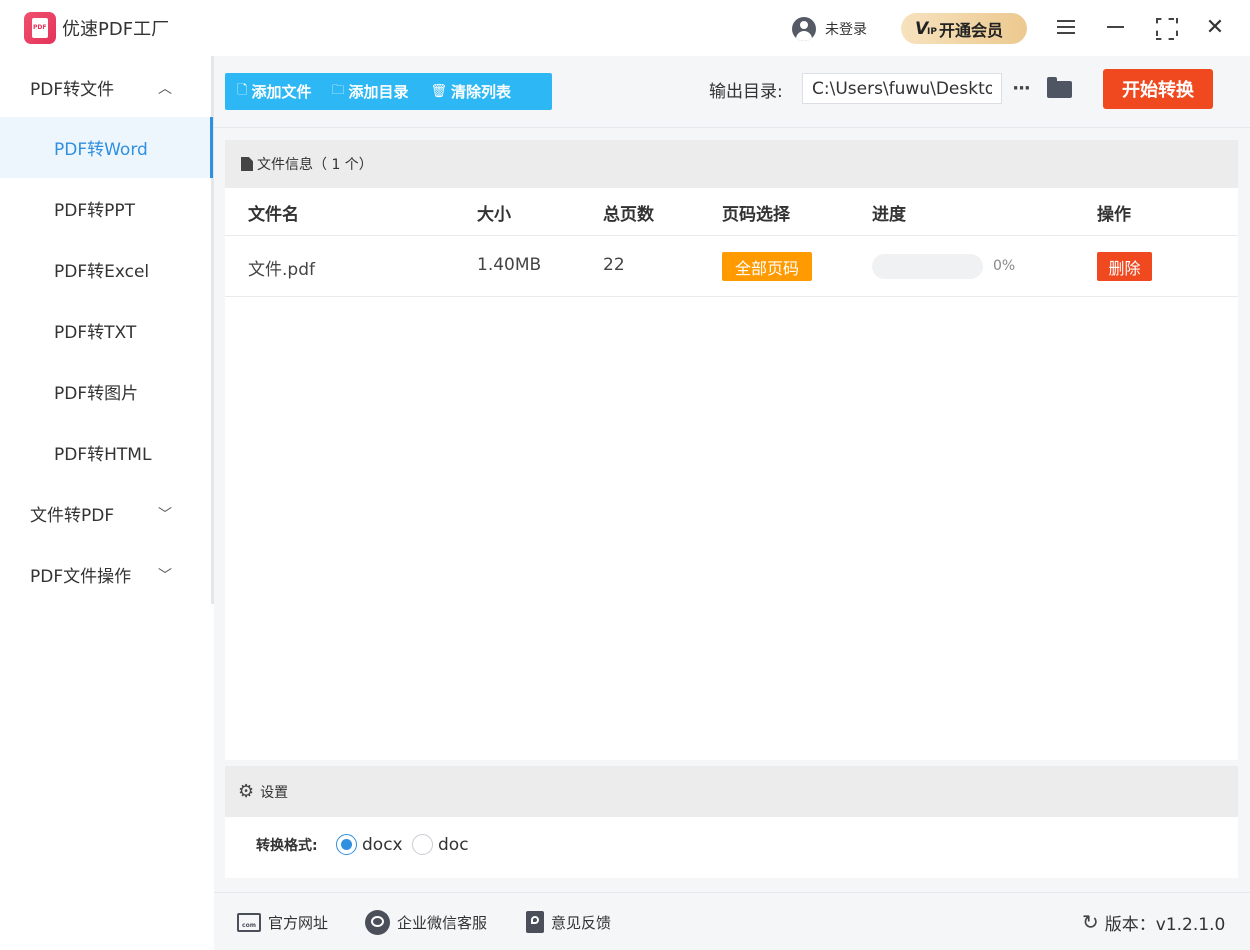 This screenshot has width=1250, height=950. I want to click on title-bar: PDF 优速PDF工厂 未登录 V IP 开通会员 ✕, so click(625, 28).